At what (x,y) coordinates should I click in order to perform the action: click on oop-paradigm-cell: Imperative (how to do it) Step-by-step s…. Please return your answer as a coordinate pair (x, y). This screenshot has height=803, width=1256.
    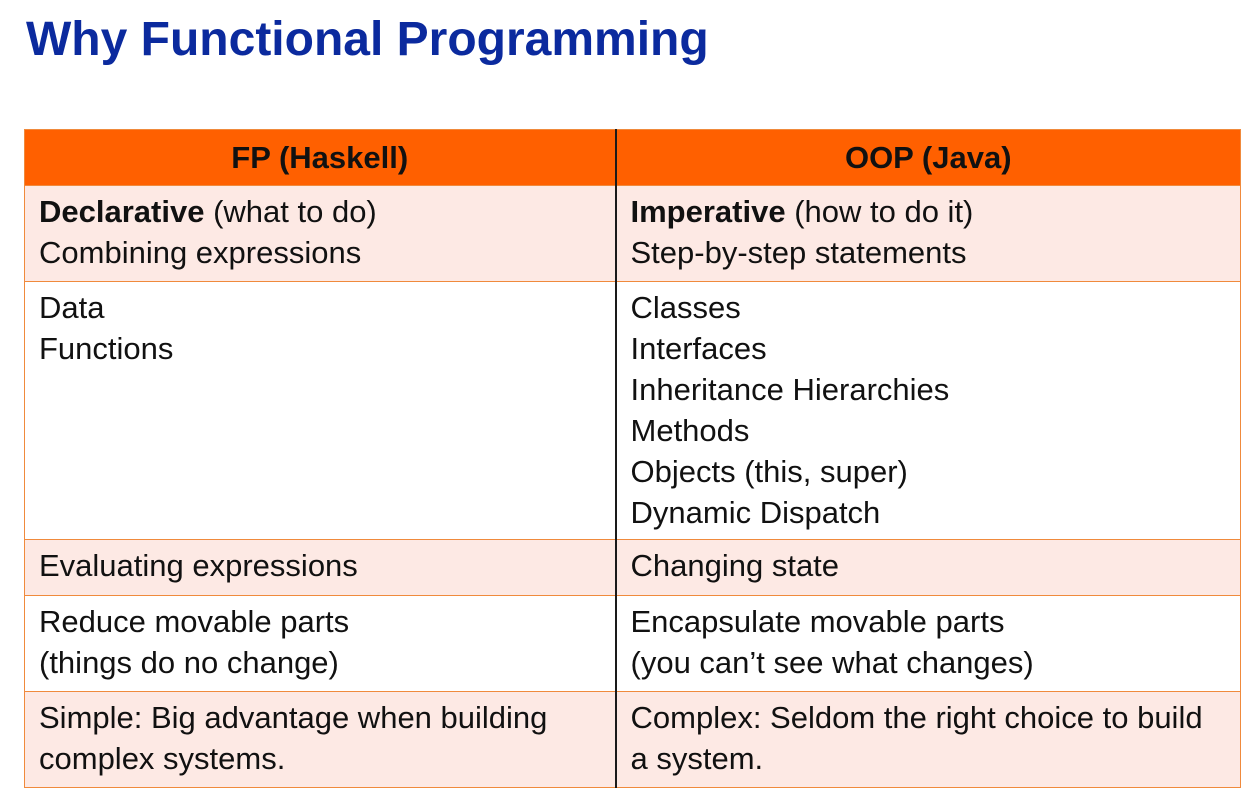
    Looking at the image, I should click on (927, 233).